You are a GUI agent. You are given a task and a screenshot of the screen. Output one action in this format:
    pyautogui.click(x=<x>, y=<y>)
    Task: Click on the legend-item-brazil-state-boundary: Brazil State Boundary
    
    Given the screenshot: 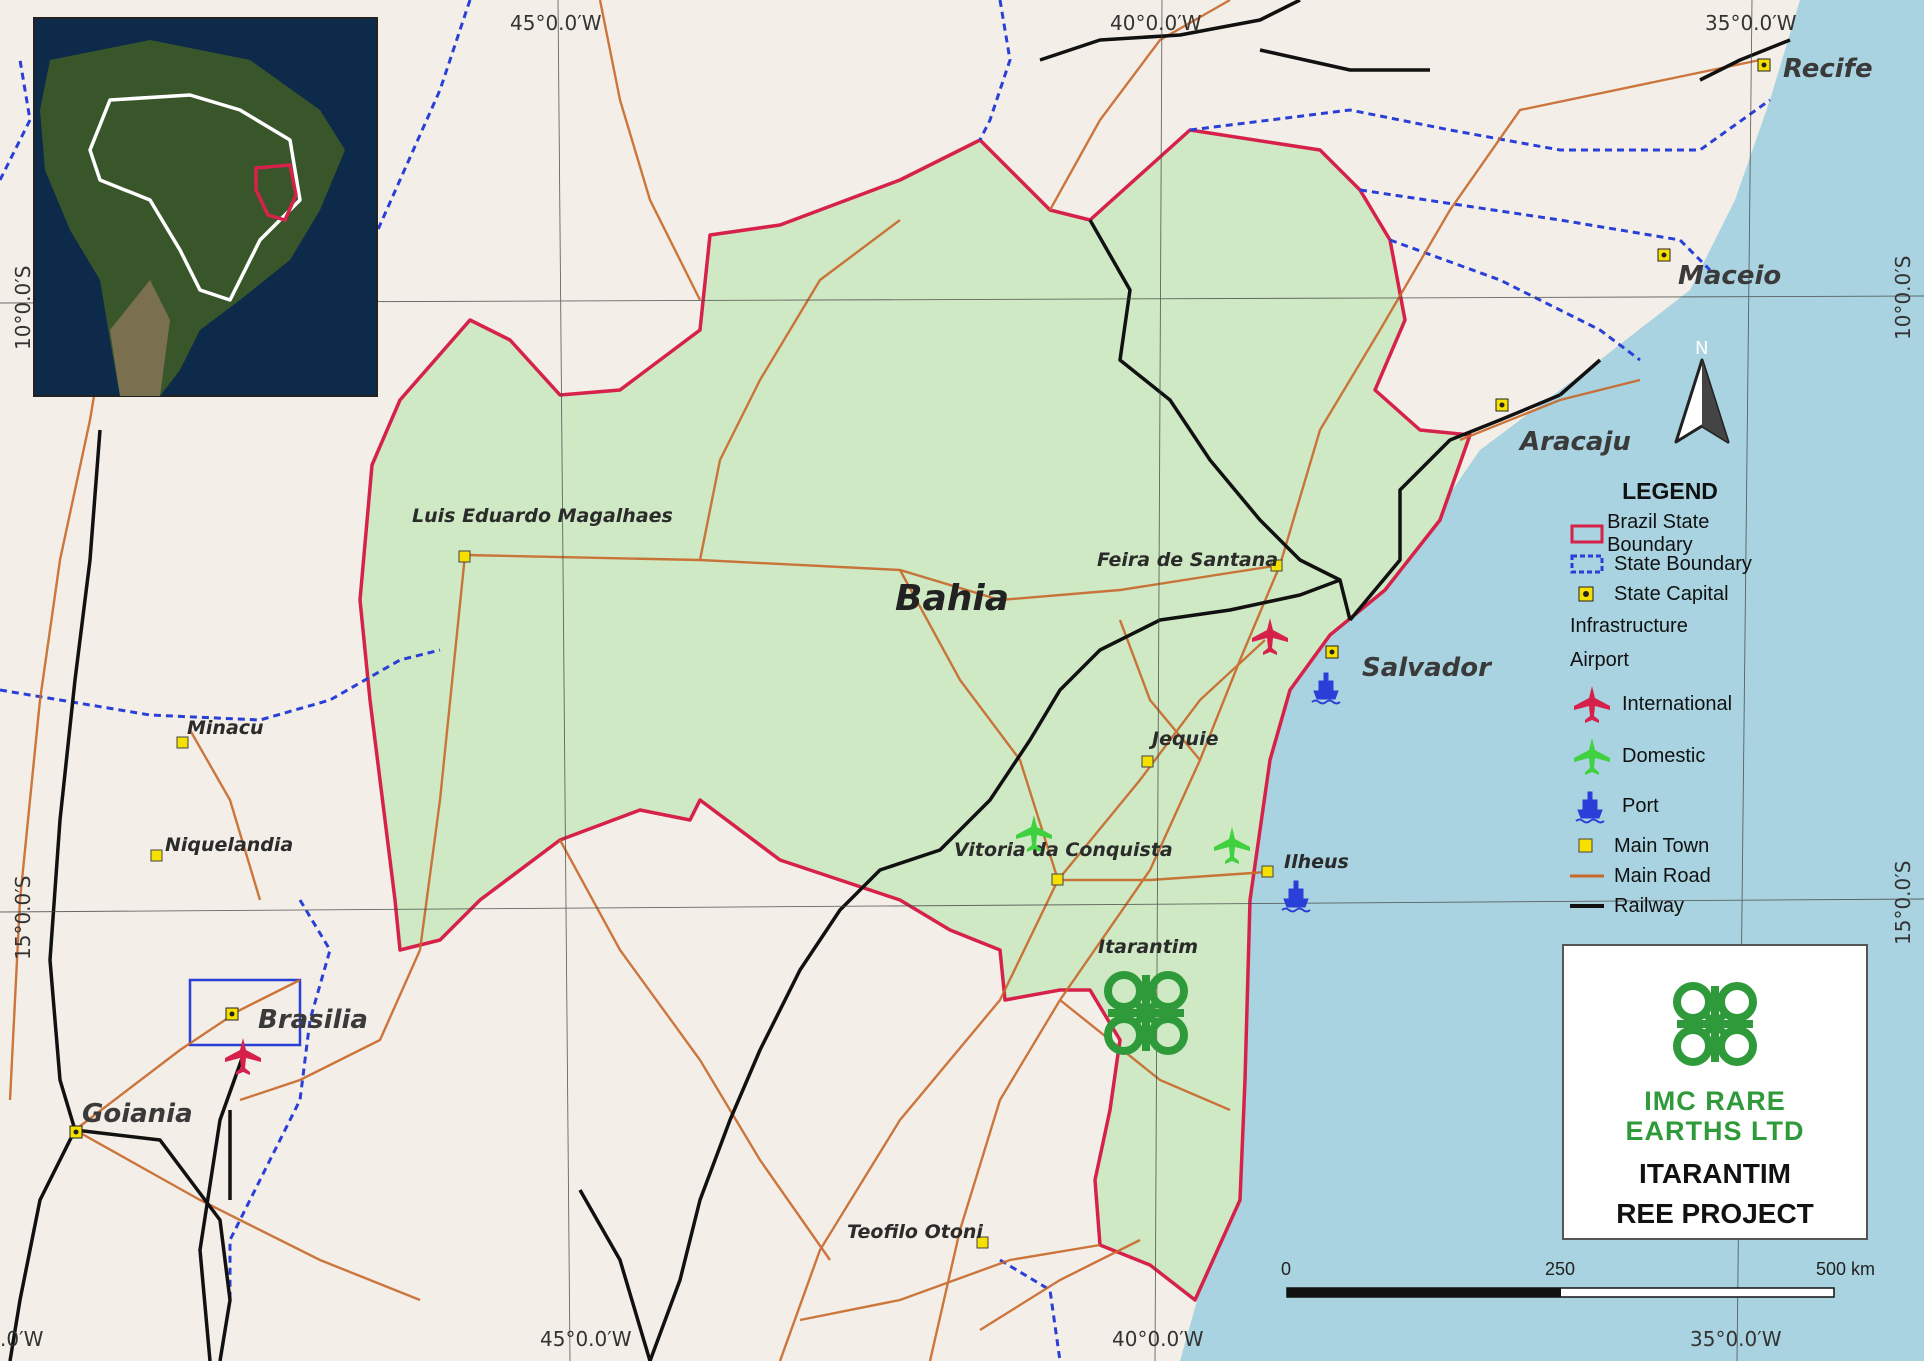 What is the action you would take?
    pyautogui.click(x=1670, y=533)
    